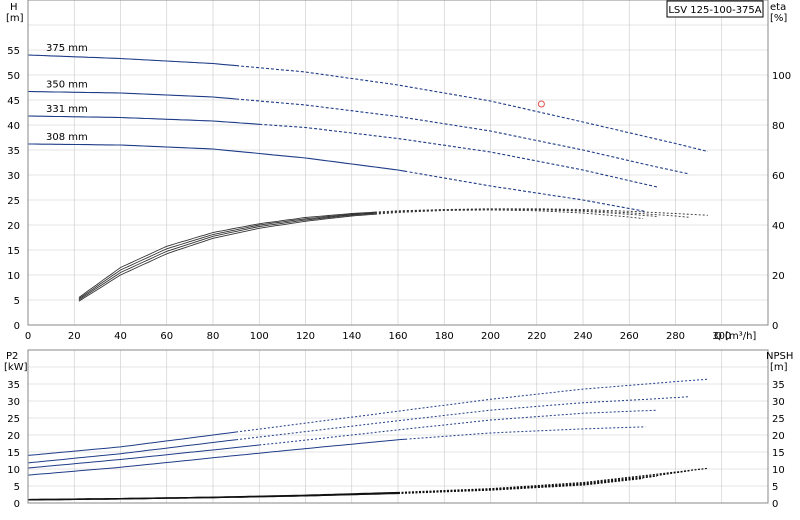 This screenshot has width=800, height=520. What do you see at coordinates (778, 453) in the screenshot?
I see `npsh-tick-label: 15` at bounding box center [778, 453].